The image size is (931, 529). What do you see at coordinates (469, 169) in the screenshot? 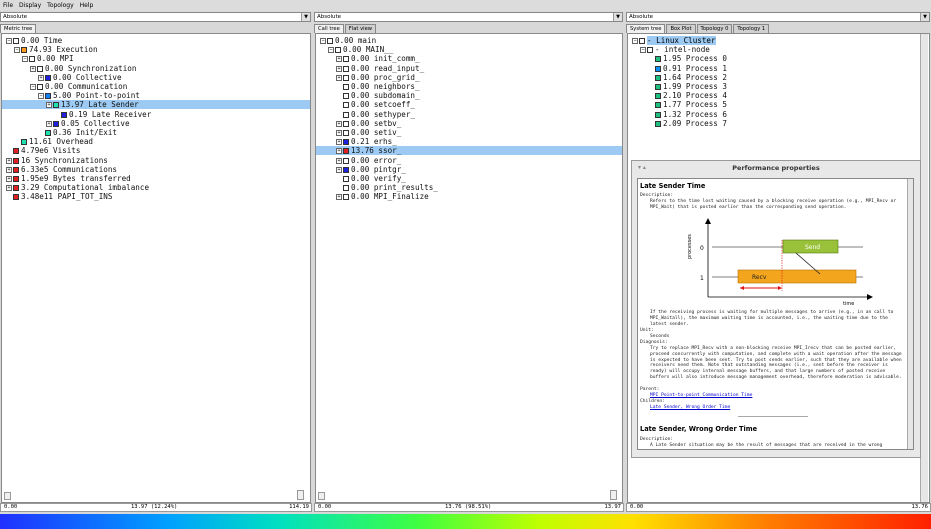
I see `call-node: +0.00 pintgr_` at bounding box center [469, 169].